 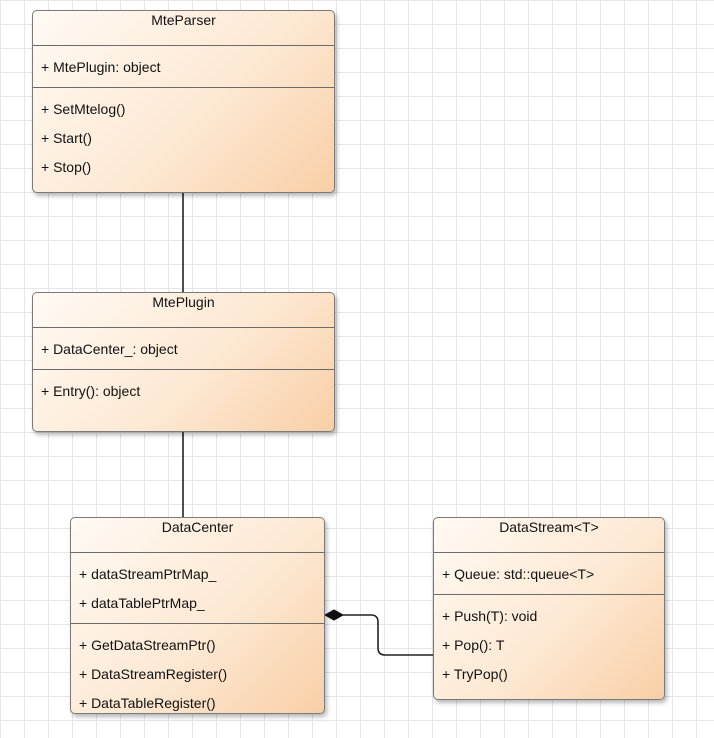 I want to click on operations-section: + Entry(): object, so click(x=183, y=390).